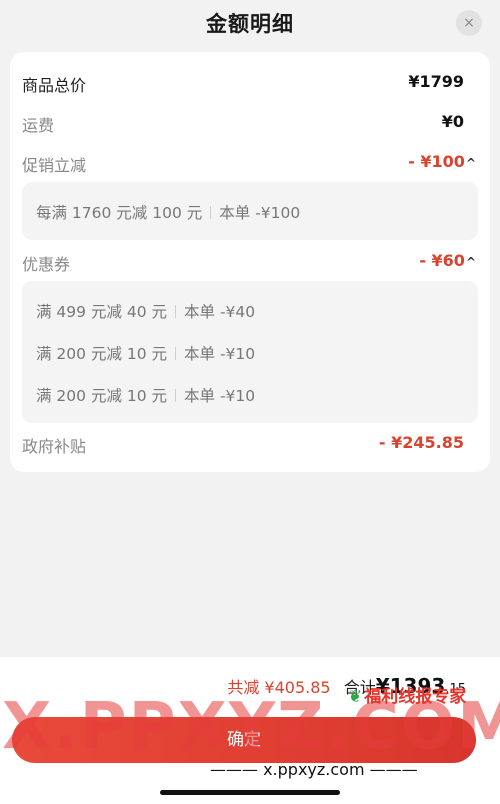 Image resolution: width=500 pixels, height=804 pixels. I want to click on promotion-detail-box: 每满 1760 元减 100 元本单 -¥100, so click(250, 211).